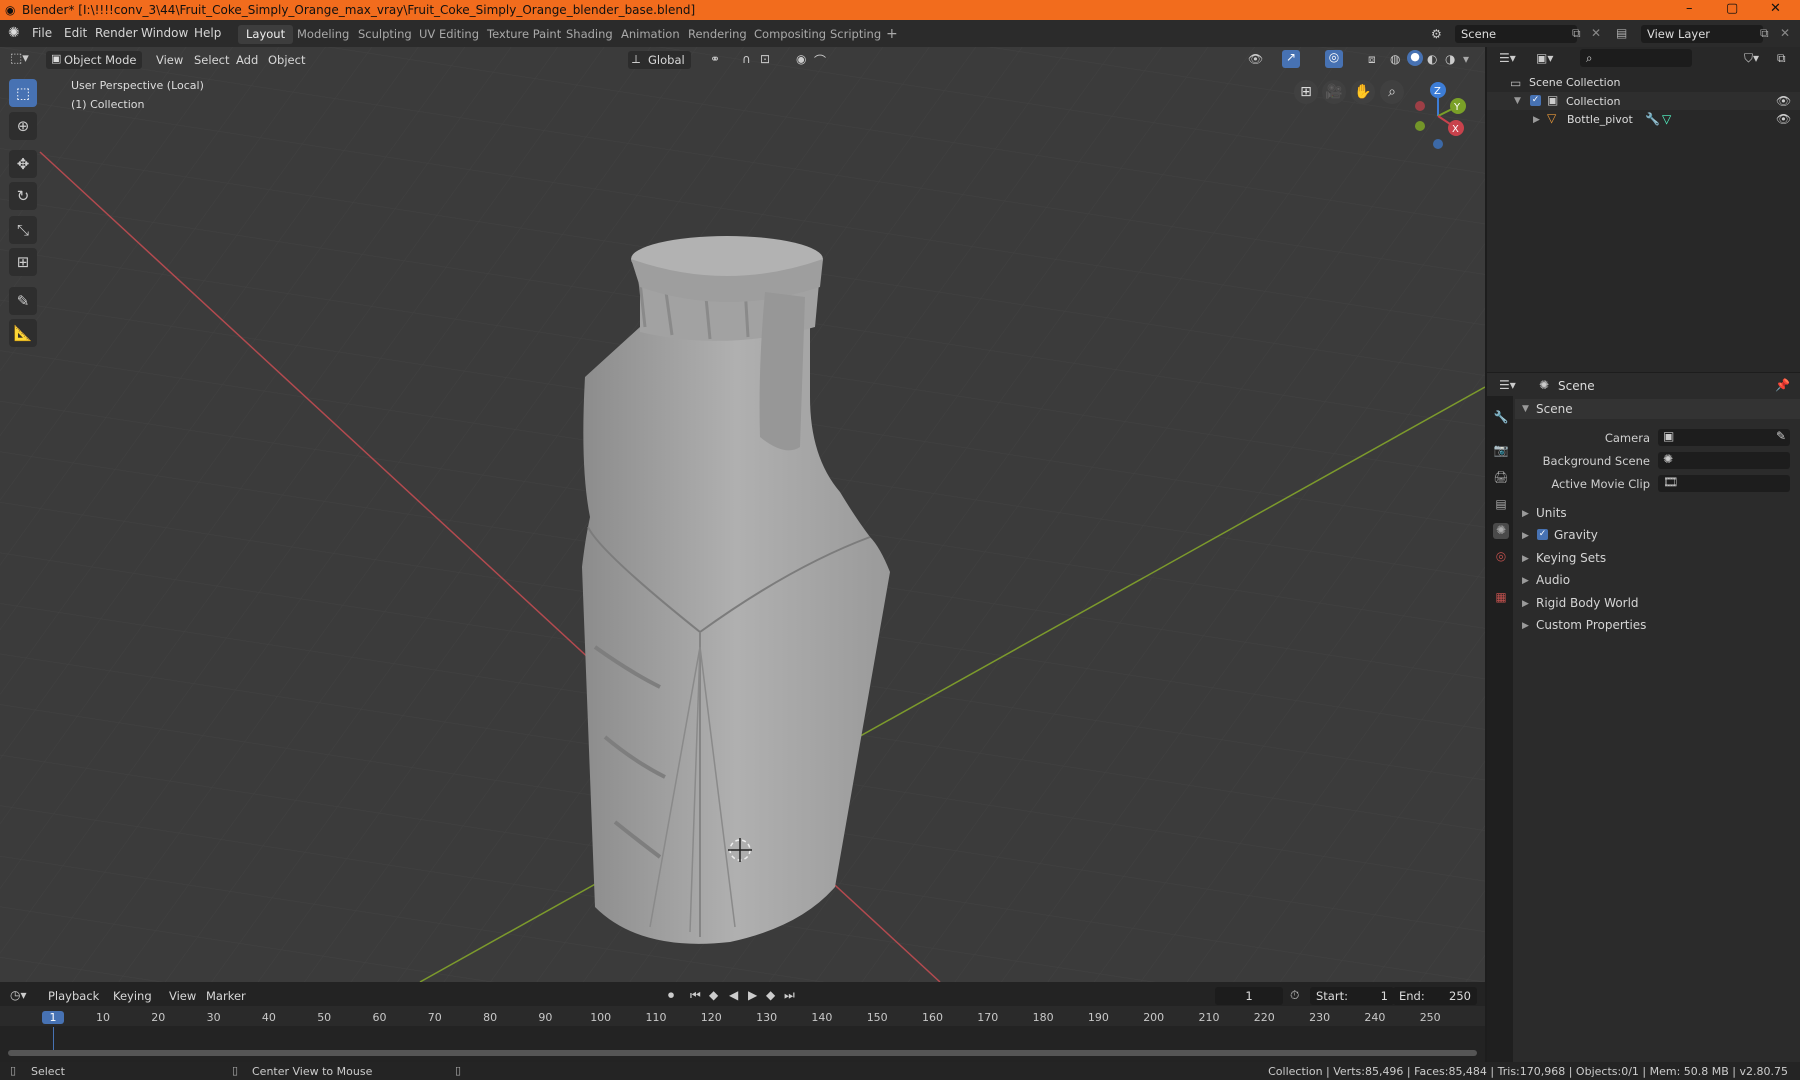 The height and width of the screenshot is (1080, 1800). What do you see at coordinates (1334, 59) in the screenshot?
I see `overlay-toggle-icon: ◎` at bounding box center [1334, 59].